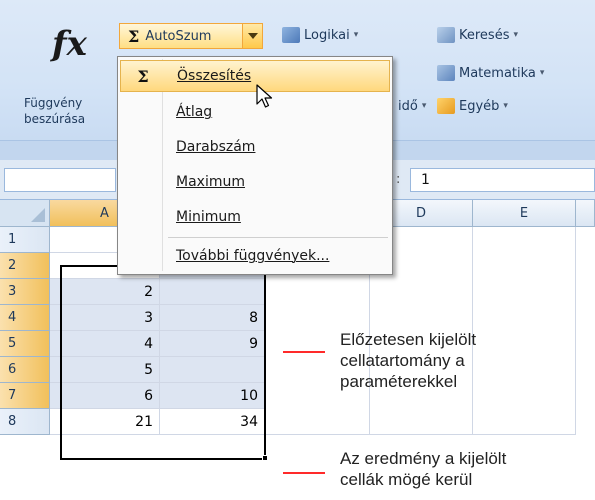  I want to click on autosum-label: AutoSzum, so click(178, 36).